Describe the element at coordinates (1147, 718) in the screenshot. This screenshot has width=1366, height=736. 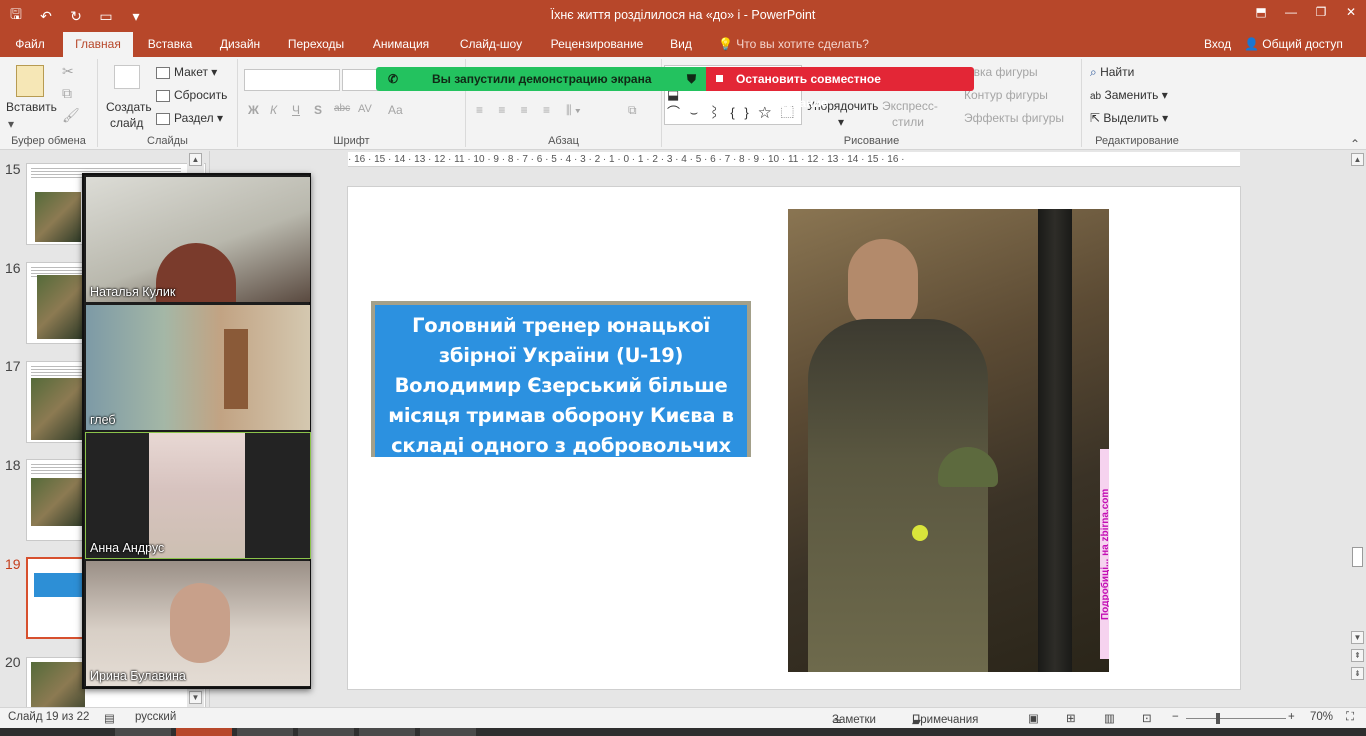
I see `slideshow-view-icon: ⊡` at that location.